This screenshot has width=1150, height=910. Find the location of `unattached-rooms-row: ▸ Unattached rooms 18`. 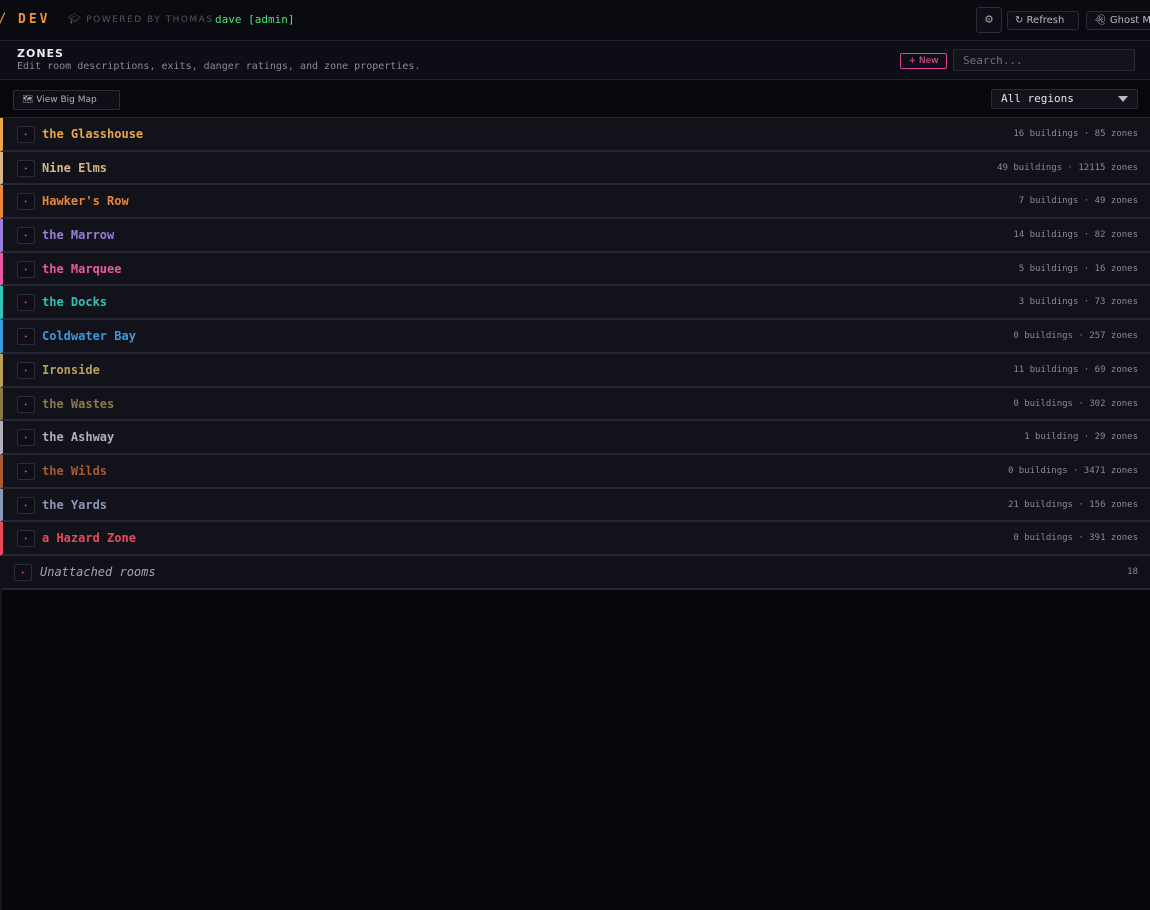

unattached-rooms-row: ▸ Unattached rooms 18 is located at coordinates (575, 572).